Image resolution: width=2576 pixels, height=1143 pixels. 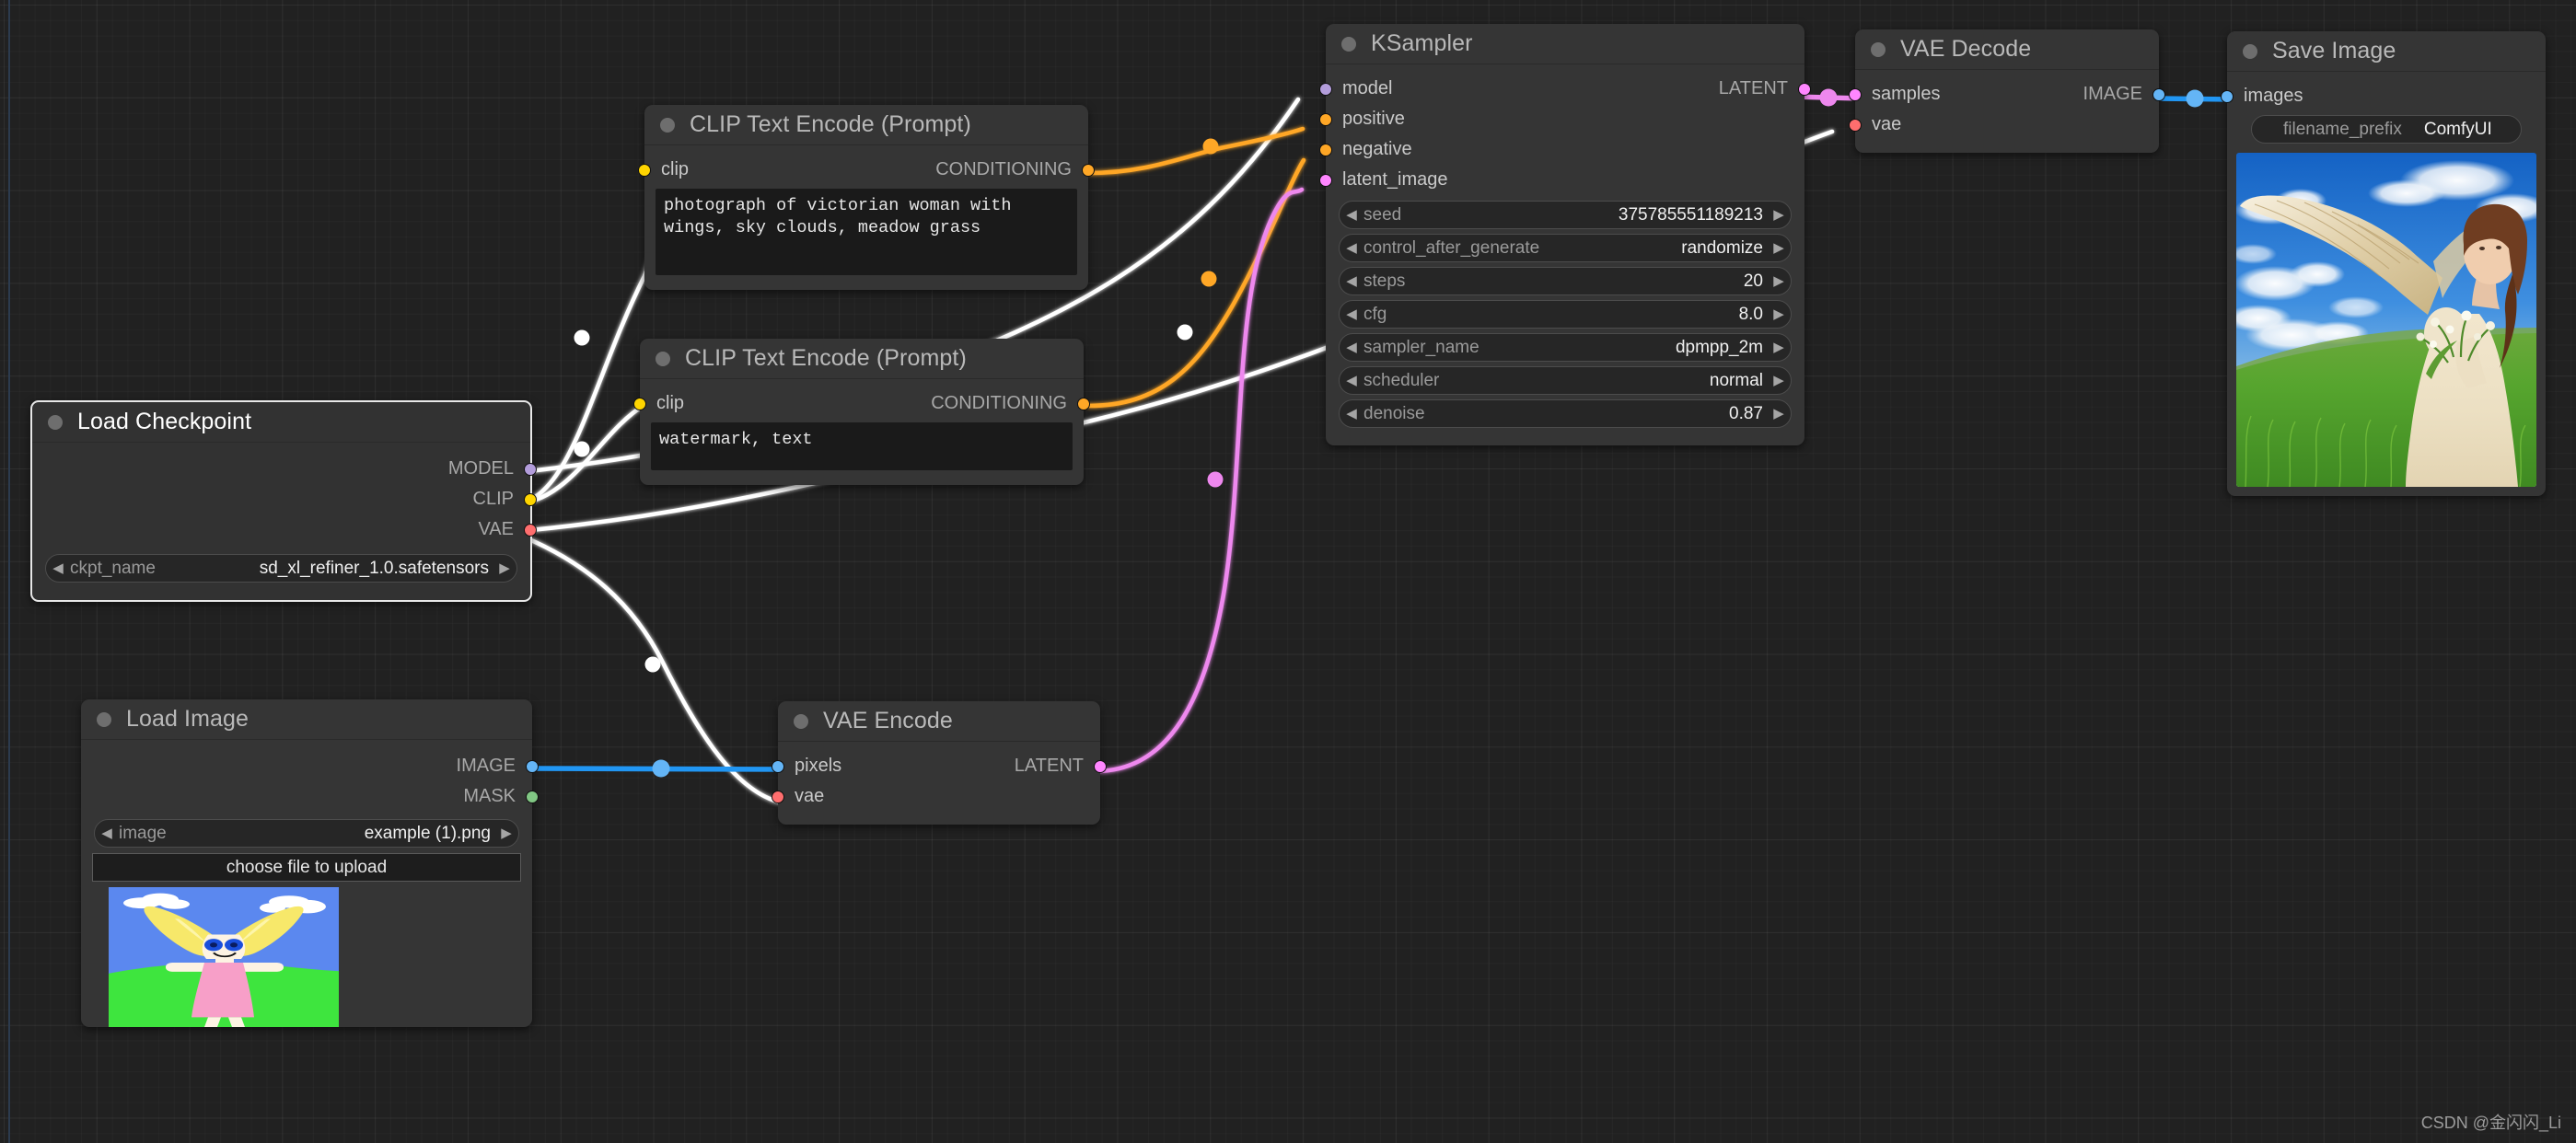 I want to click on prompt-textarea-negative: watermark, text, so click(x=862, y=446).